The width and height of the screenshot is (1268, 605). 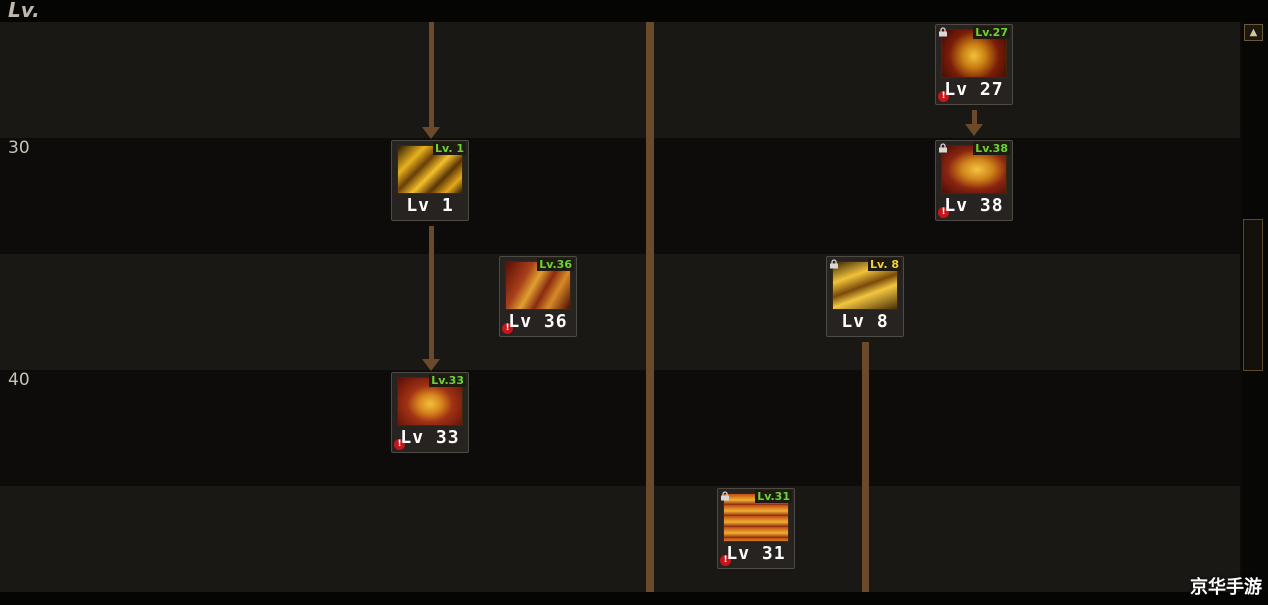 What do you see at coordinates (1226, 587) in the screenshot?
I see `watermark: 京华手游` at bounding box center [1226, 587].